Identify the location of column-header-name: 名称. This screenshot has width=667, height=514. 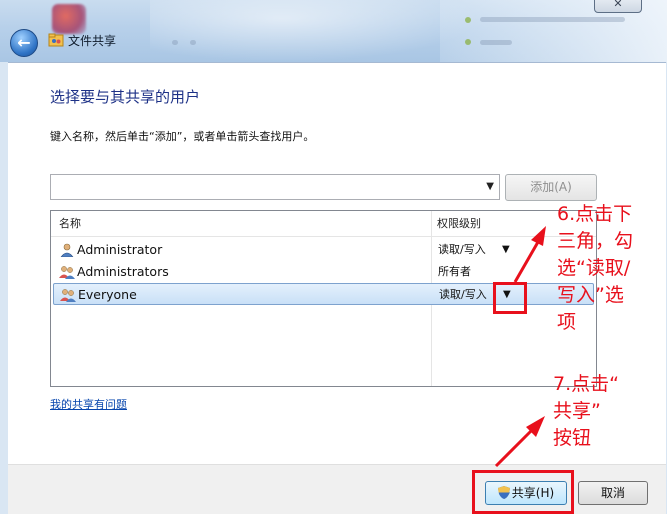
(70, 223).